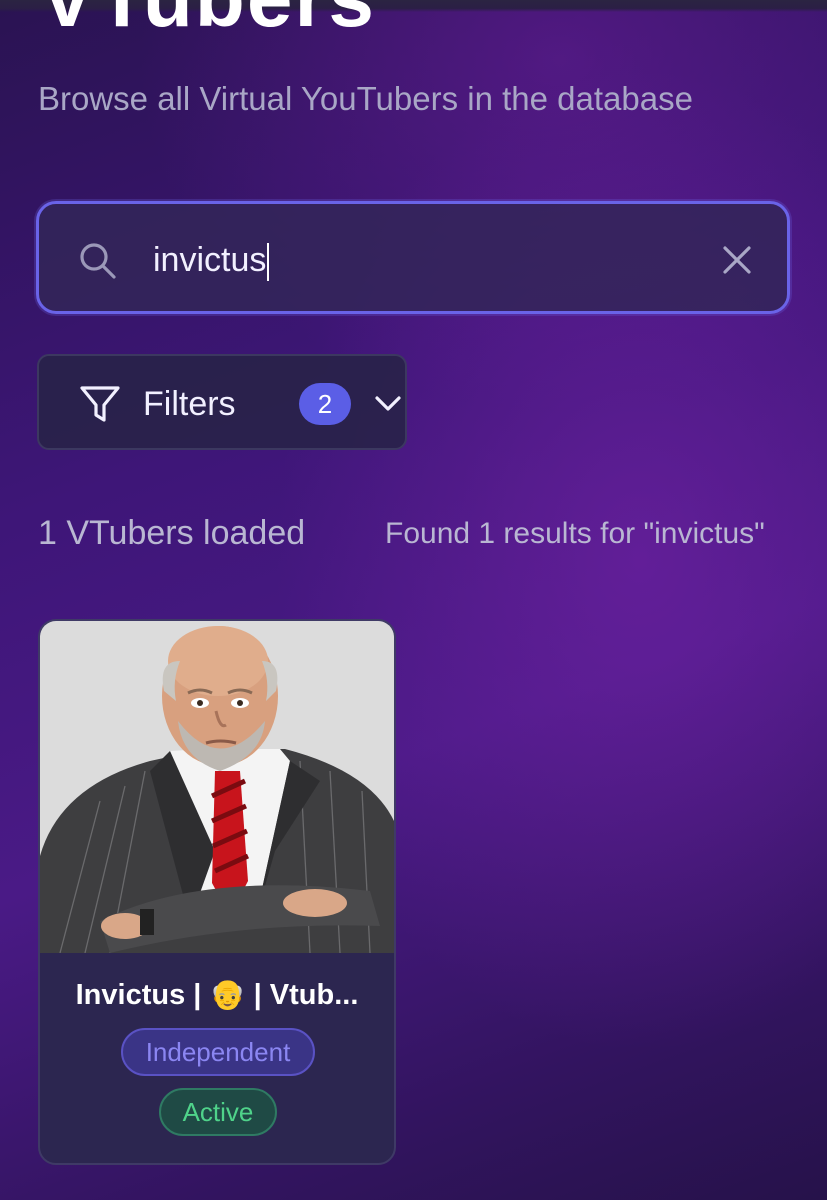  I want to click on affiliation-tag: Independent, so click(218, 1052).